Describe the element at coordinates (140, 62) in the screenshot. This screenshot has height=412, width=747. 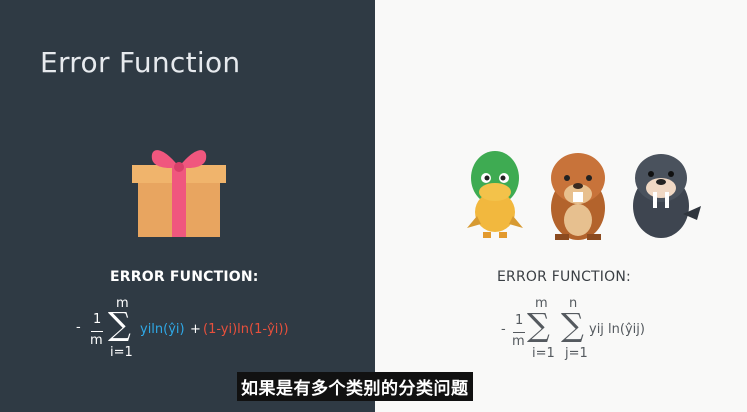
I see `slide-title: Error Function` at that location.